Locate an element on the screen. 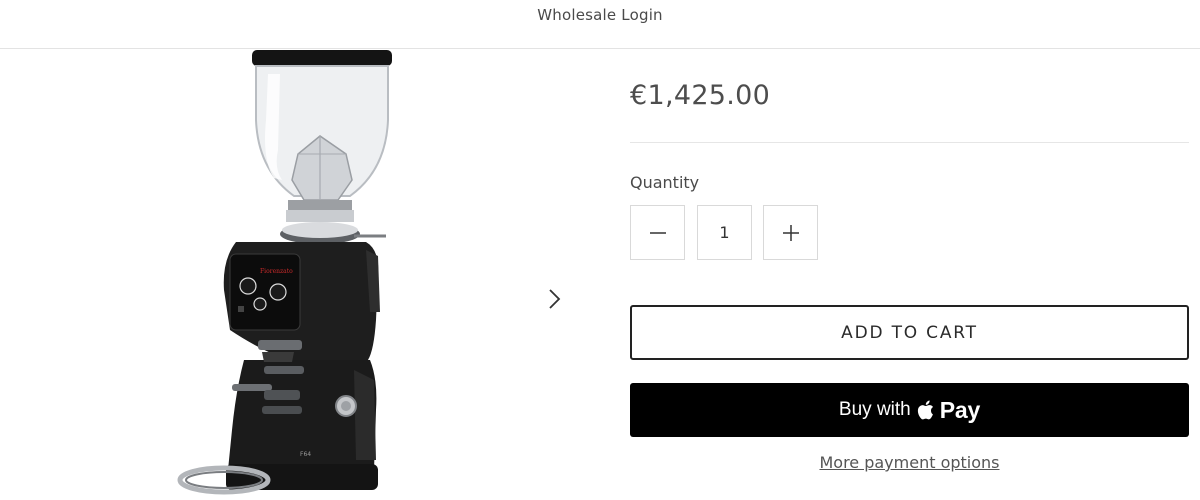  add-to-cart-button: ADD TO CART is located at coordinates (909, 332).